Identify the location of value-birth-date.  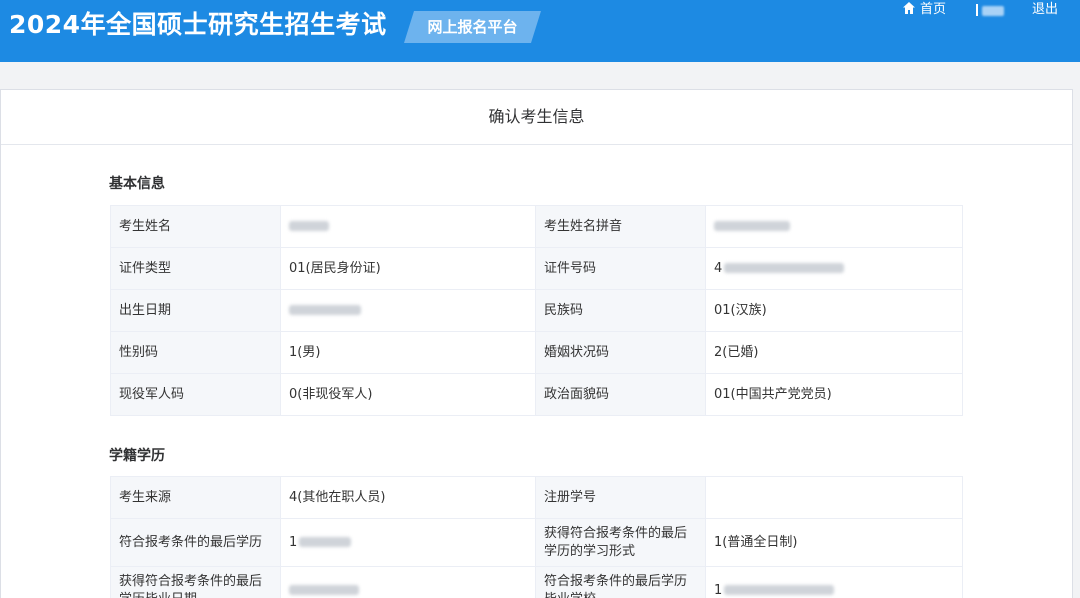
(408, 310).